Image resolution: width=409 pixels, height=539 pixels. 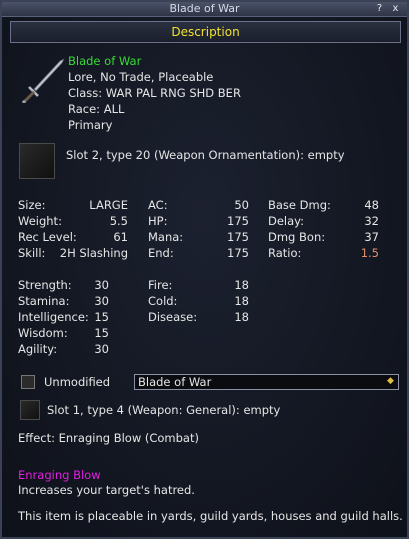 I want to click on stat-label: End:, so click(x=161, y=253).